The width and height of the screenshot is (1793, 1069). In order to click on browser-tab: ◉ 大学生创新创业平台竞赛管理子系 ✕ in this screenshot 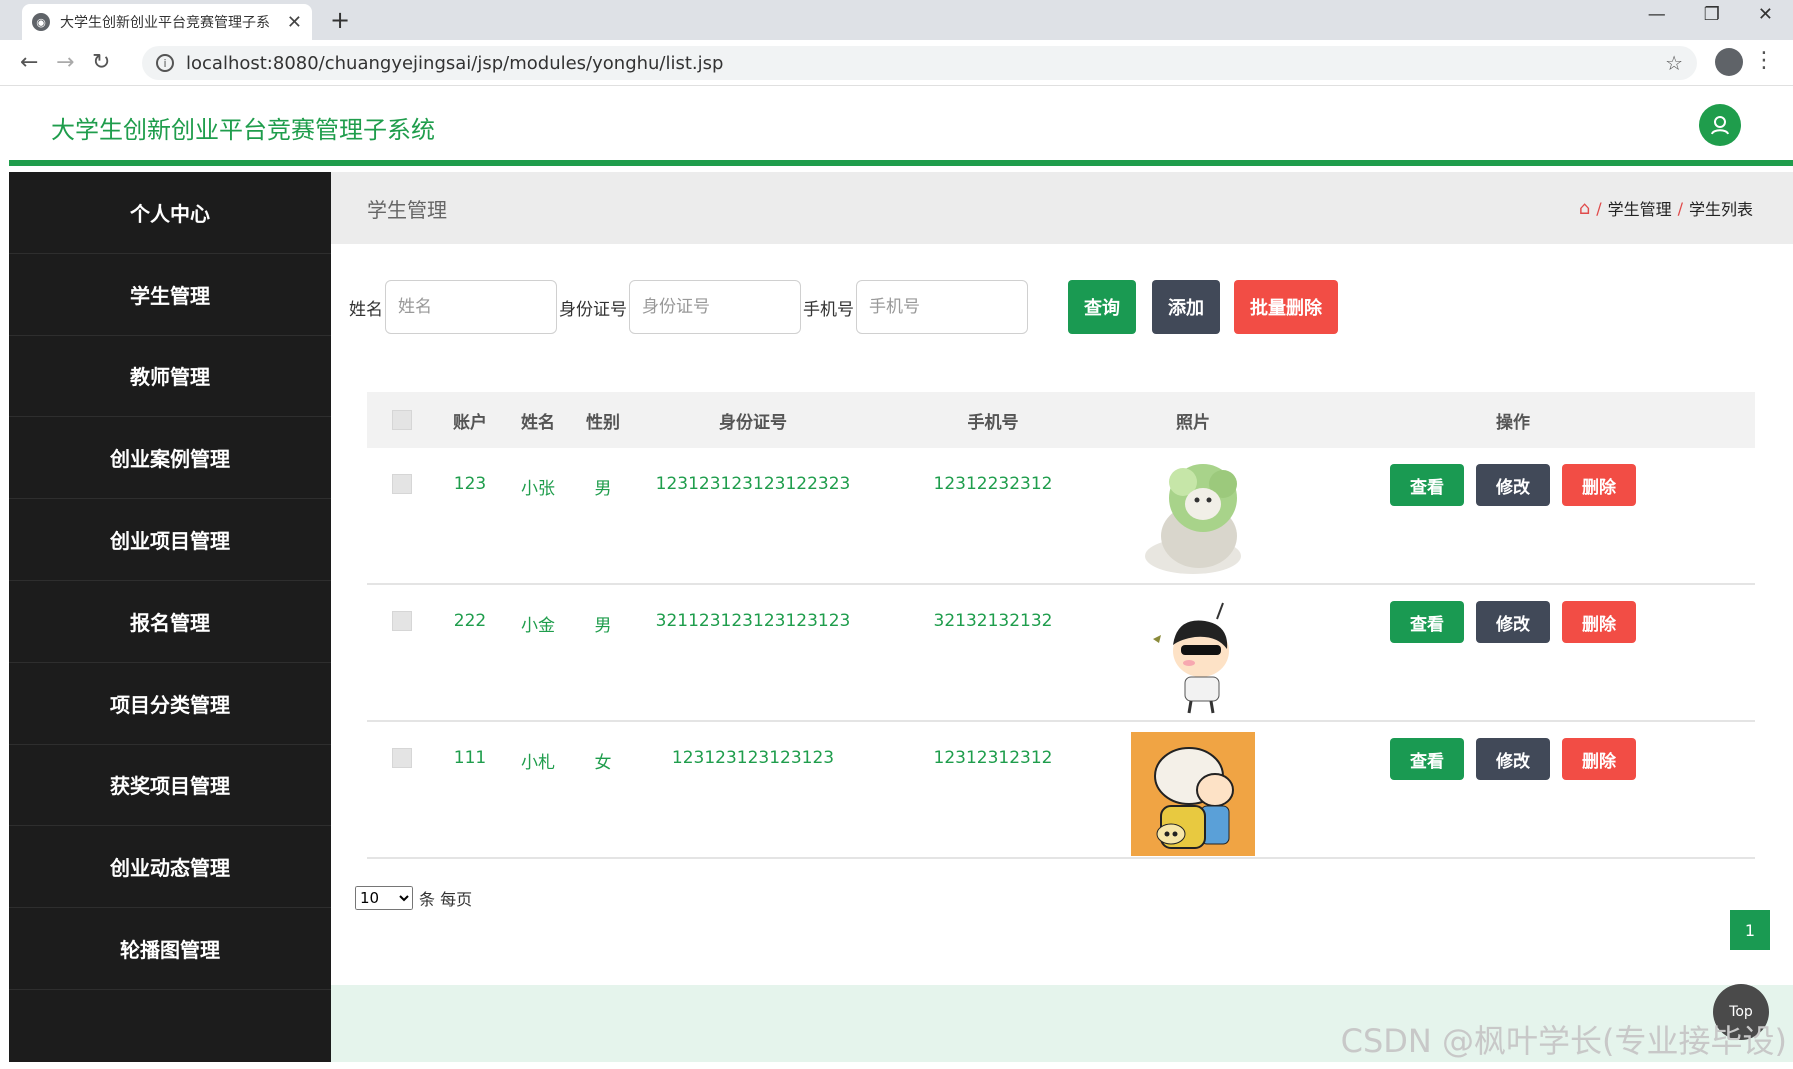, I will do `click(167, 22)`.